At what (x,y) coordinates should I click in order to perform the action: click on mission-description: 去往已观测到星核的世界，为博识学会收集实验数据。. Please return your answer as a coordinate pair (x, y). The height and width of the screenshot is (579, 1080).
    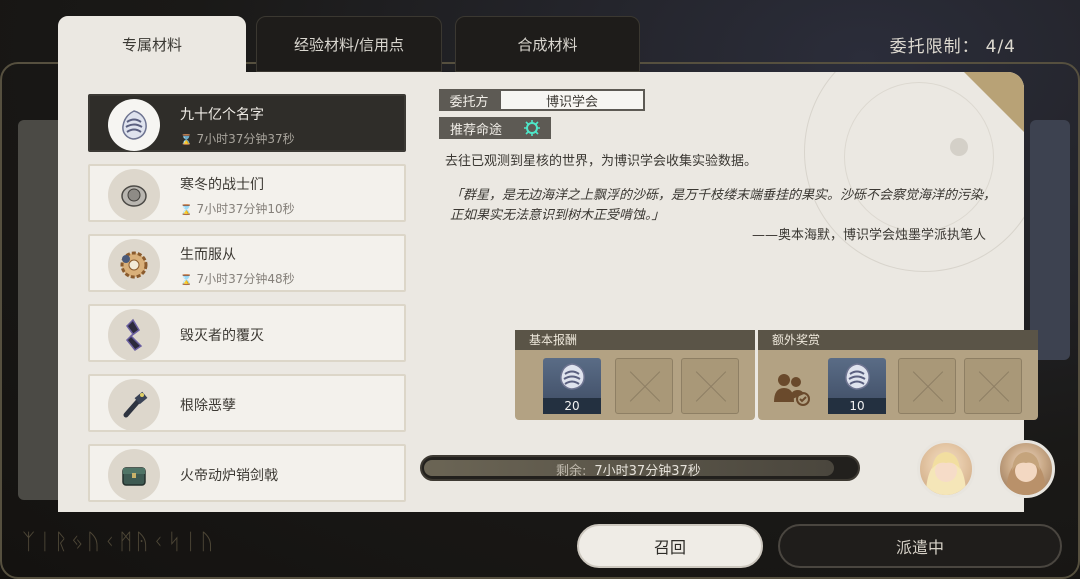
    Looking at the image, I should click on (601, 161).